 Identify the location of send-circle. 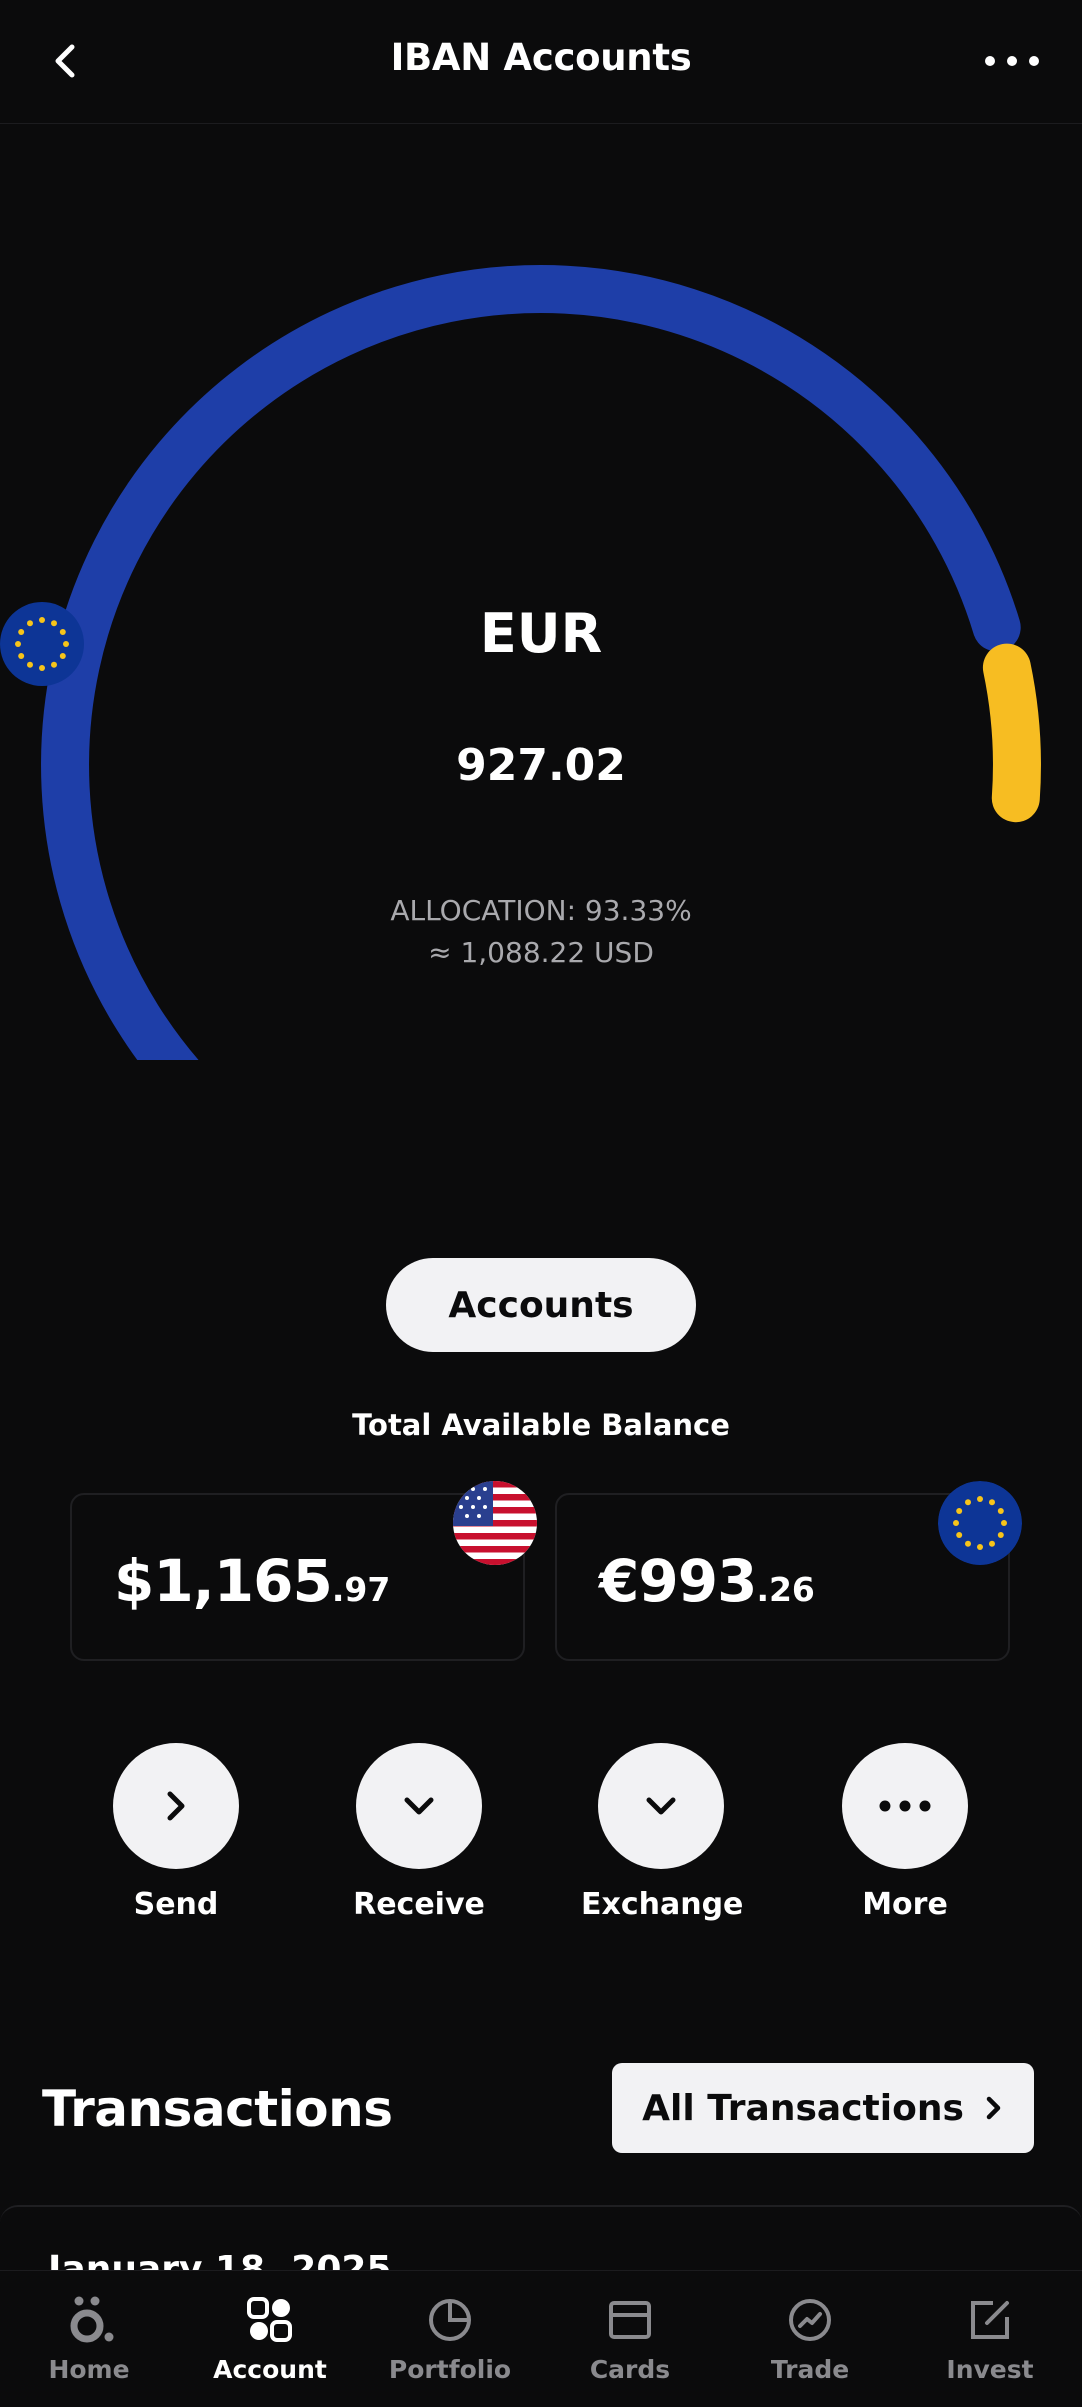
(176, 1806).